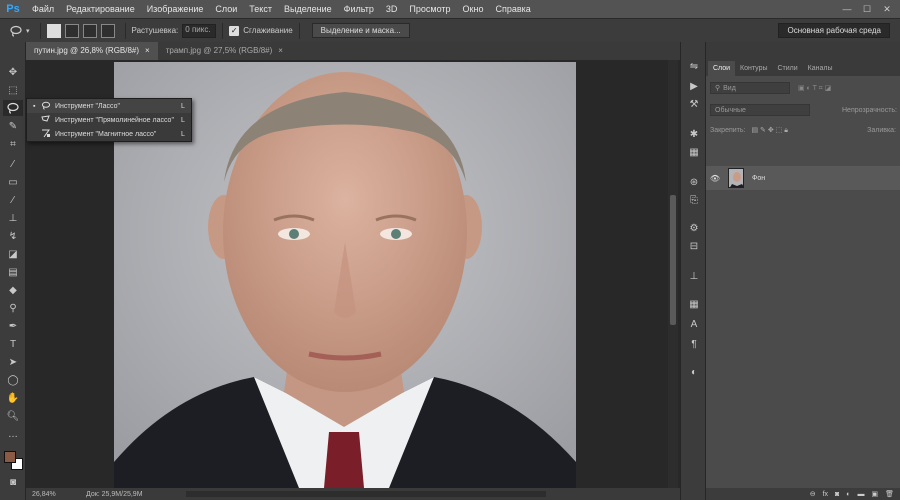  What do you see at coordinates (13, 72) in the screenshot?
I see `move-tool-icon: ✥` at bounding box center [13, 72].